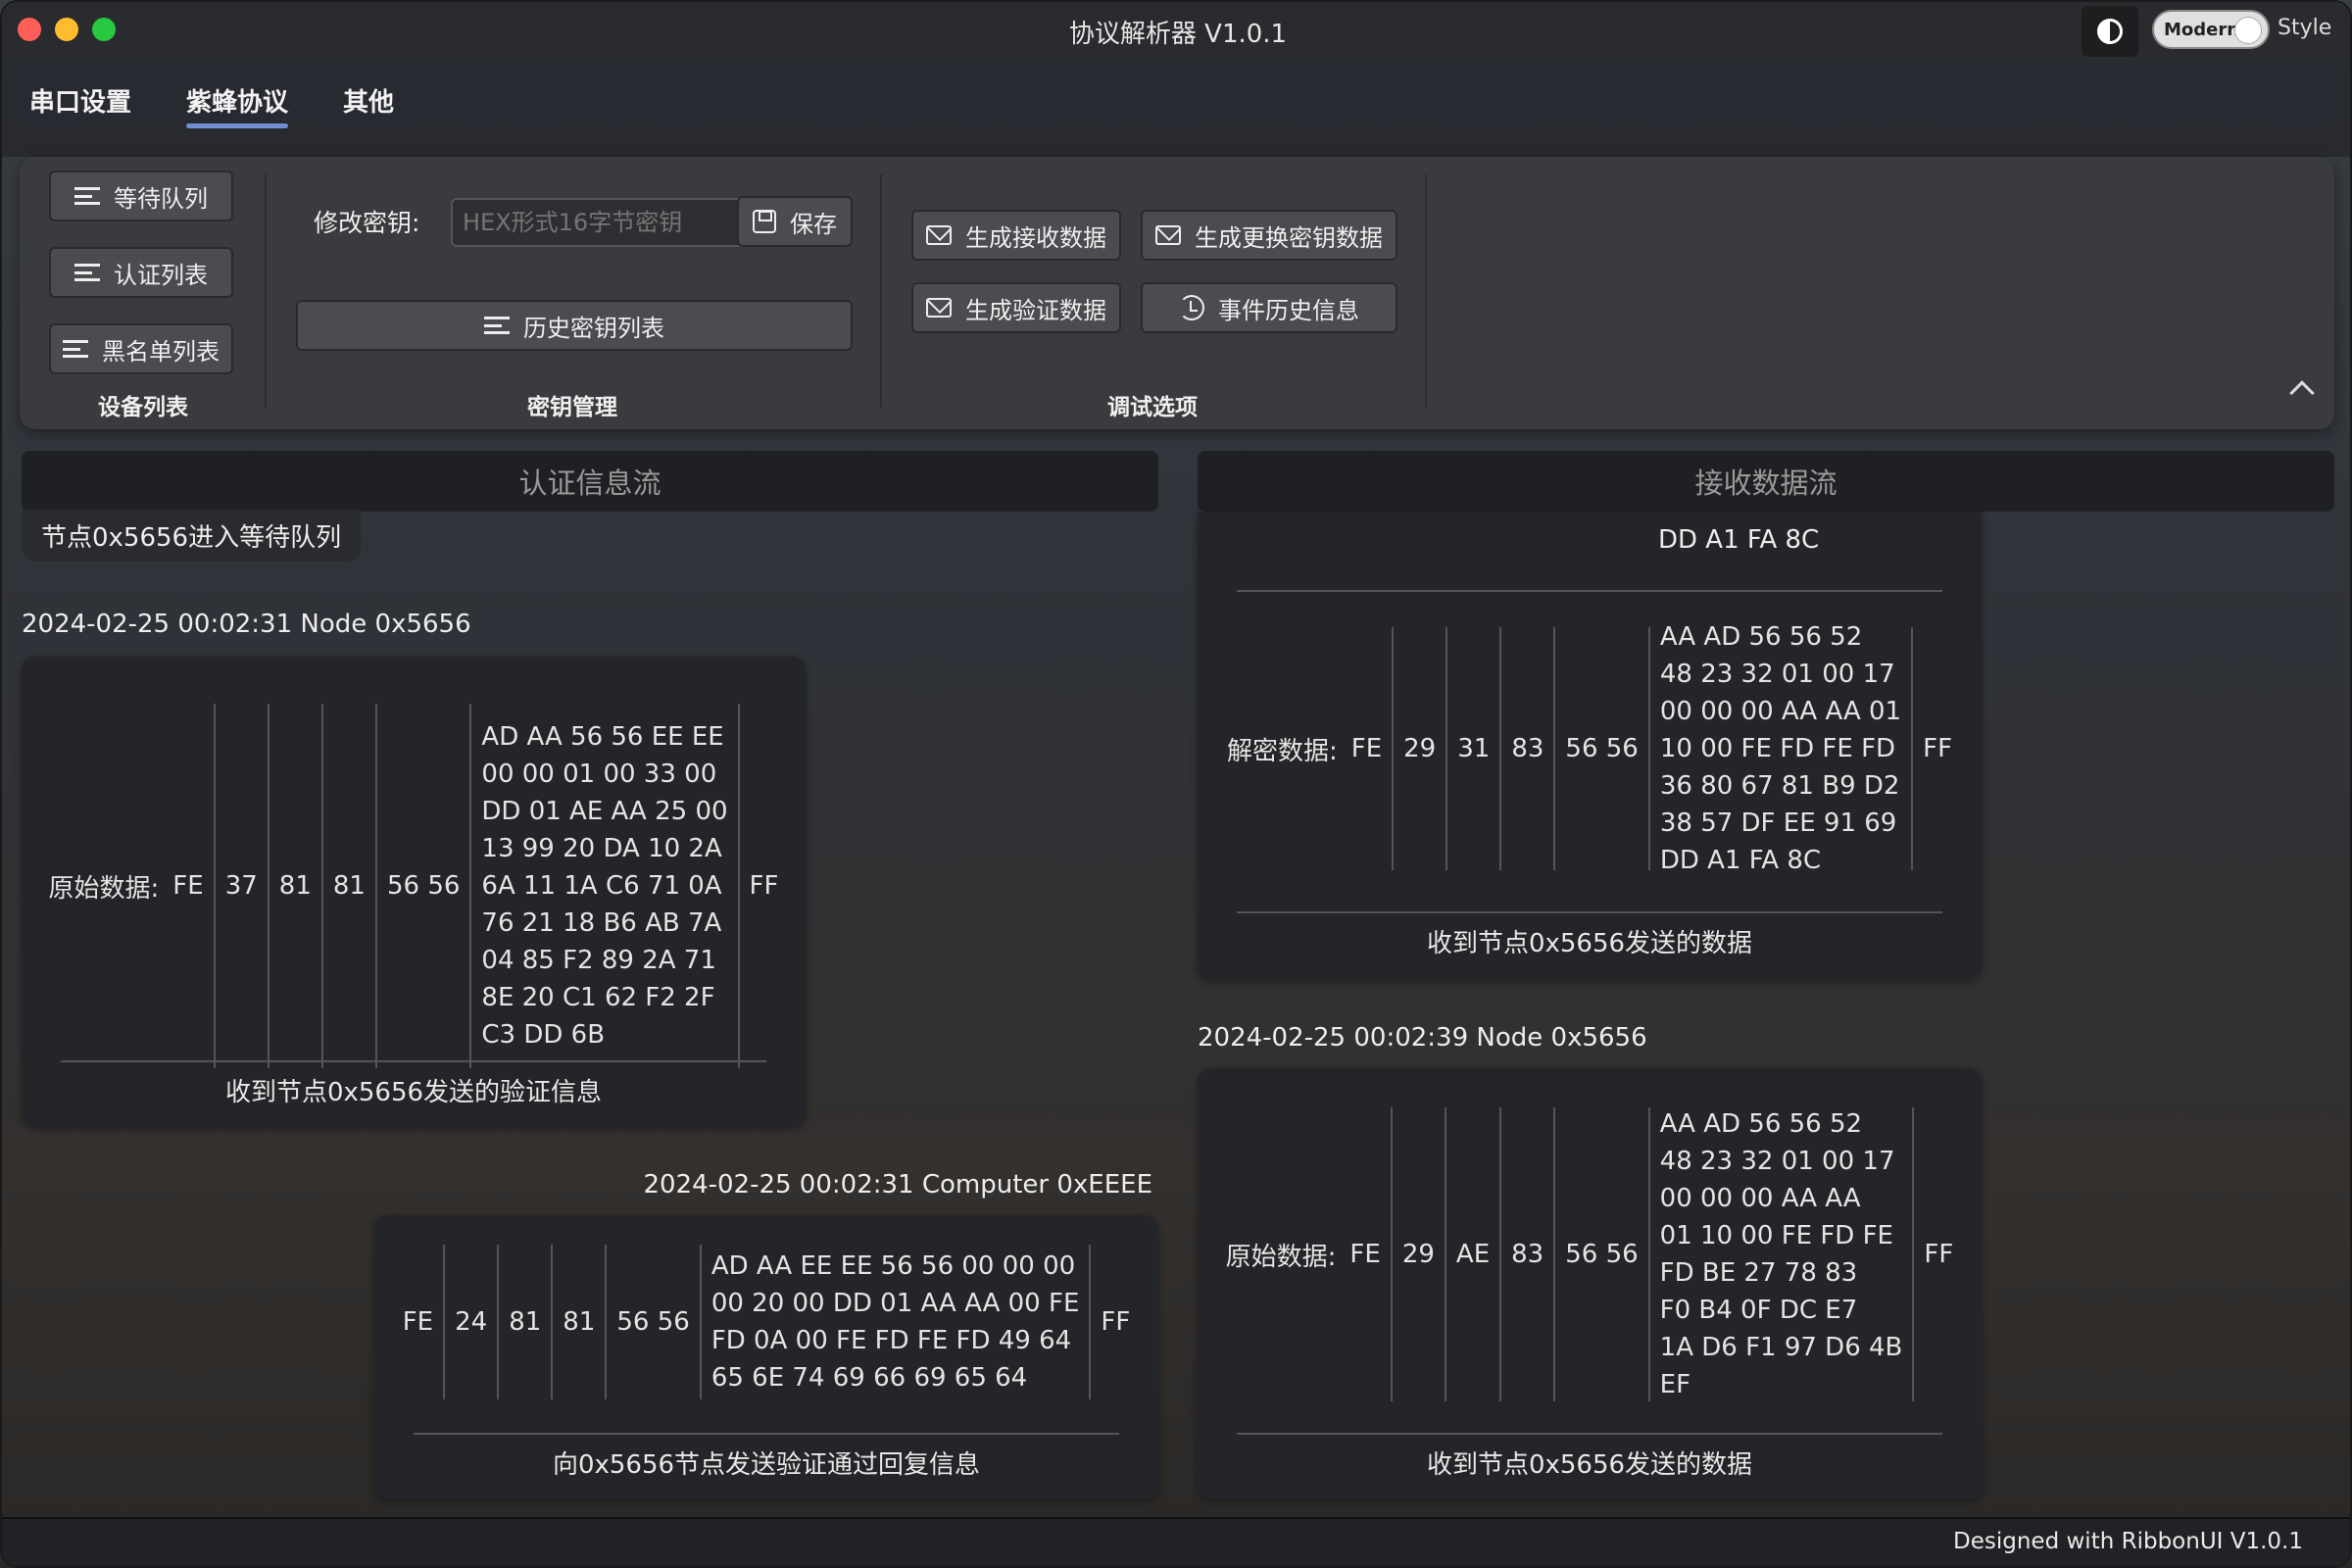 Image resolution: width=2352 pixels, height=1568 pixels. I want to click on payload-line: 6A 11 1A C6 71 0A, so click(601, 886).